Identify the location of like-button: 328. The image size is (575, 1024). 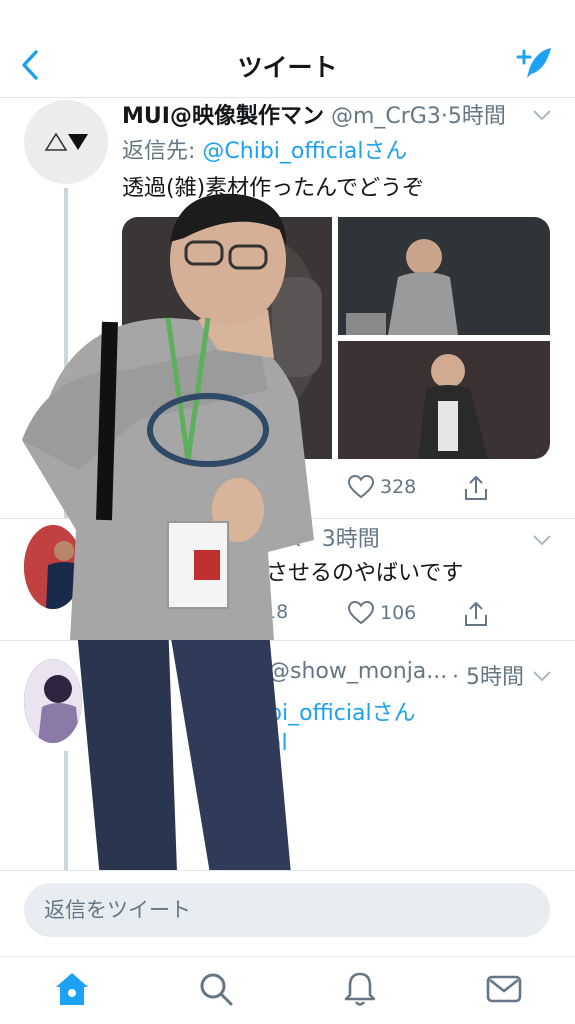
(382, 487).